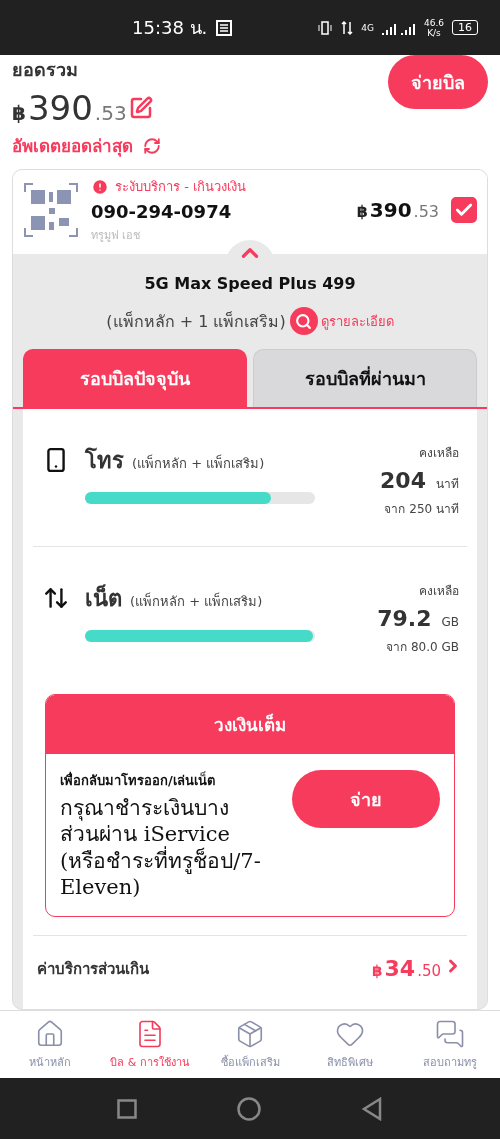 Image resolution: width=500 pixels, height=1139 pixels. Describe the element at coordinates (366, 799) in the screenshot. I see `pay-button: จ่าย` at that location.